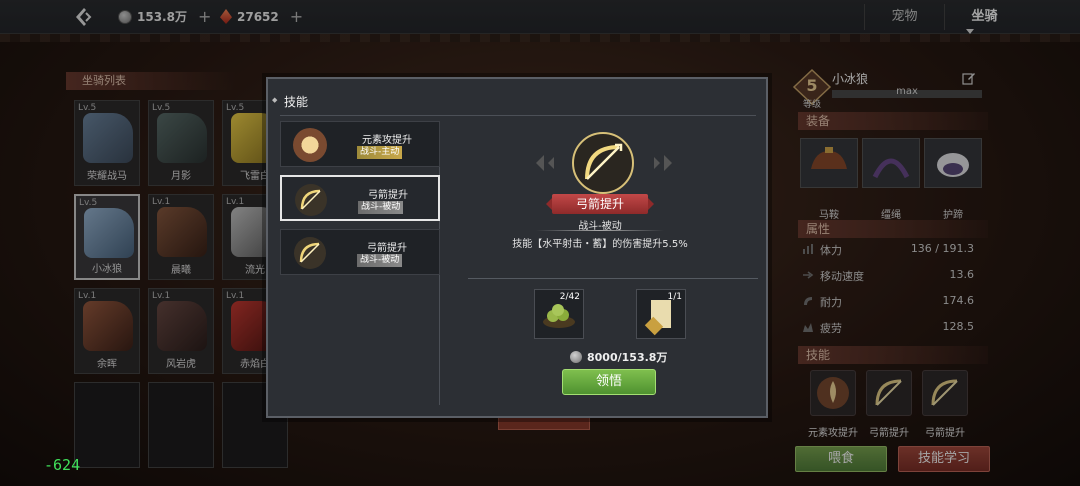 Image resolution: width=1080 pixels, height=486 pixels. I want to click on skill-list: 元素攻提升 战斗-主动 弓箭提升 战斗-被动 弓箭提升 战斗-被动, so click(360, 263).